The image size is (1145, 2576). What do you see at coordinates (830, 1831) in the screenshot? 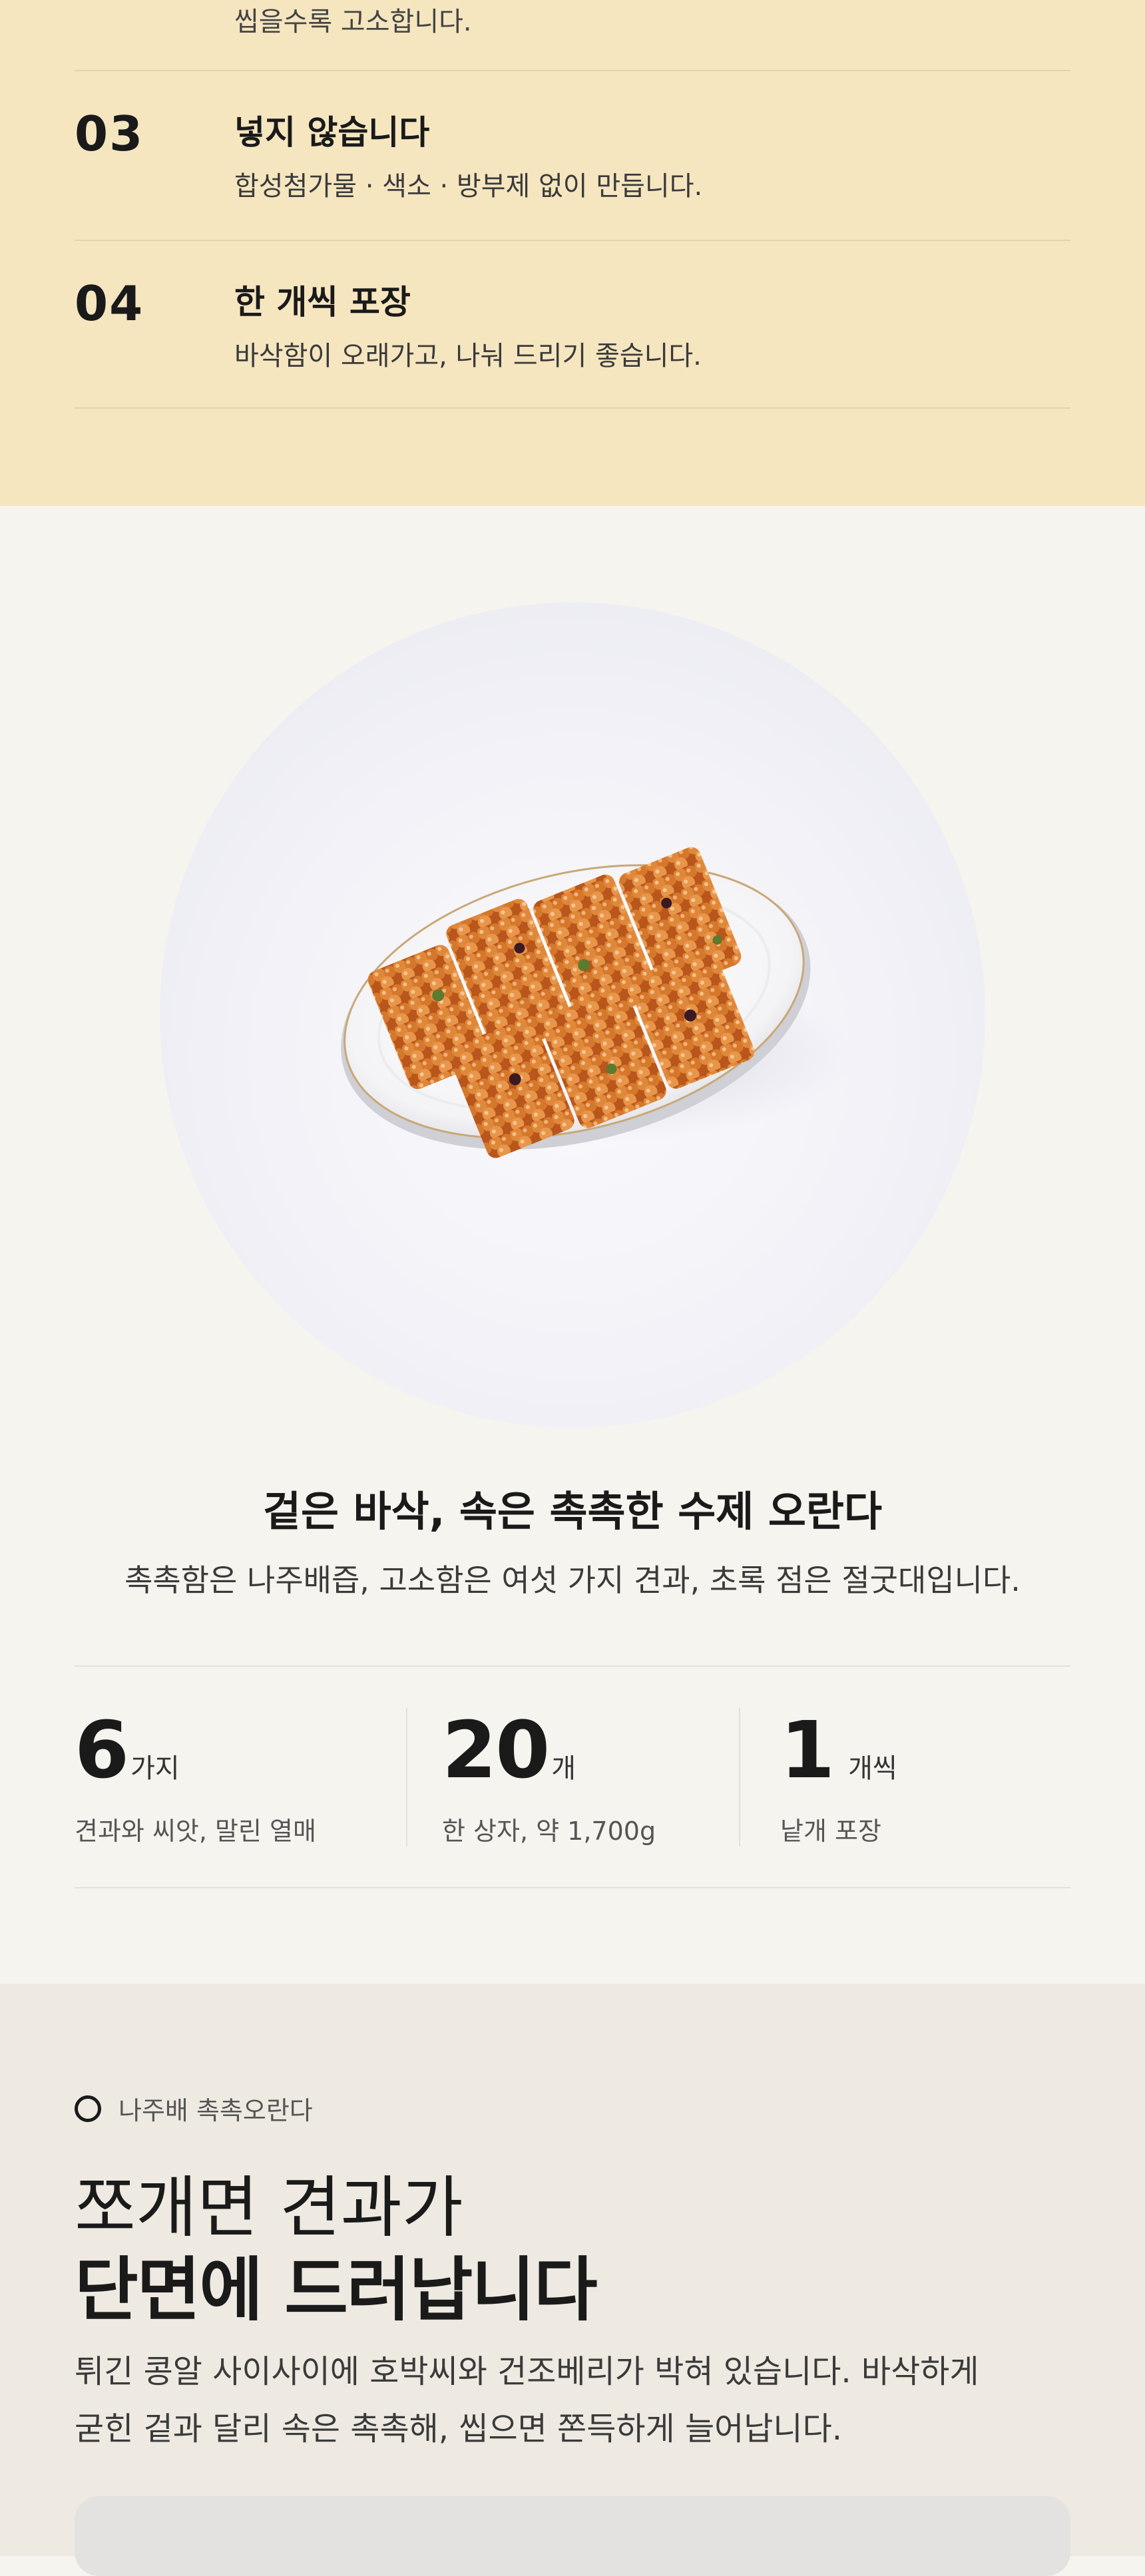
I see `stat-desc: 낱개 포장` at bounding box center [830, 1831].